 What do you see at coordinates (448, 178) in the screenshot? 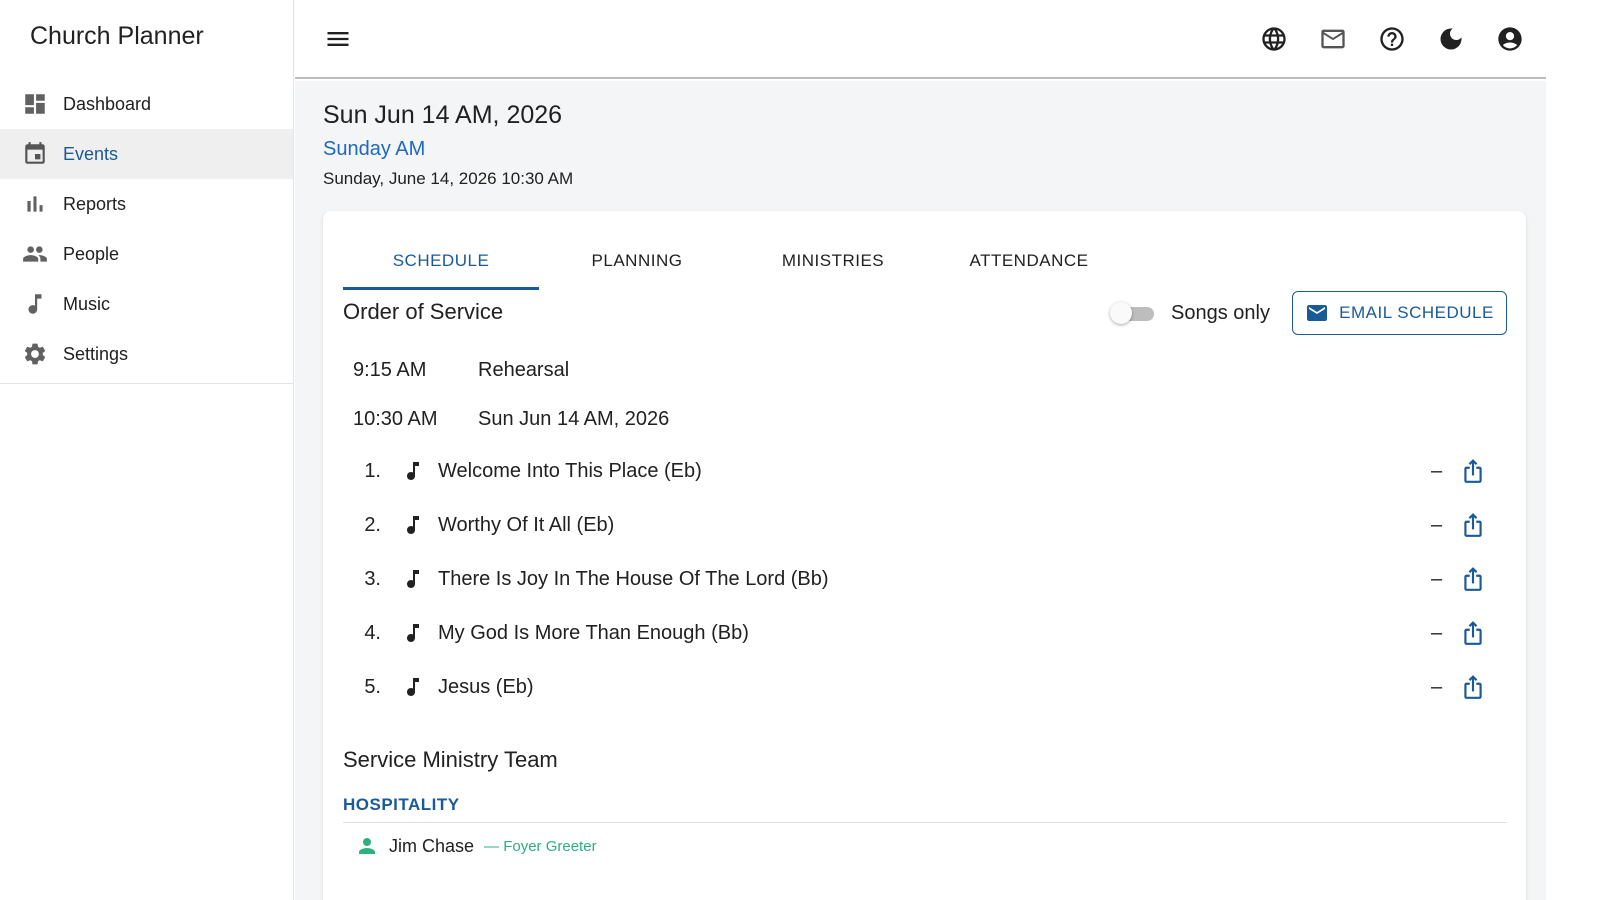
I see `event-datetime: Sunday, June 14, 2026 10:30 AM` at bounding box center [448, 178].